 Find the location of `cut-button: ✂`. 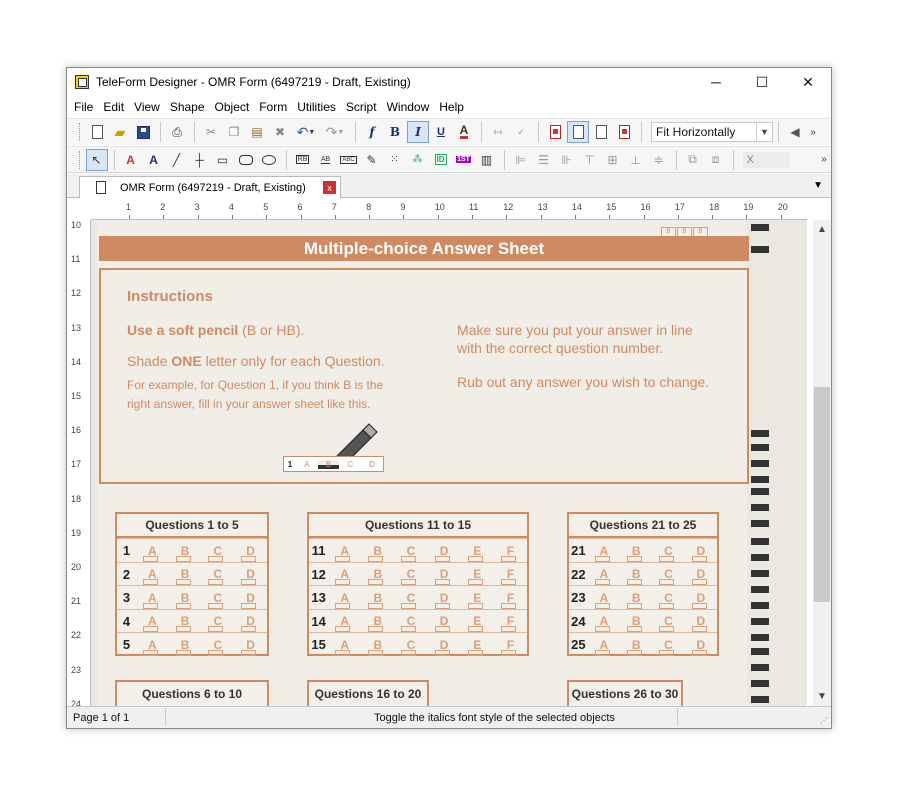

cut-button: ✂ is located at coordinates (211, 132).